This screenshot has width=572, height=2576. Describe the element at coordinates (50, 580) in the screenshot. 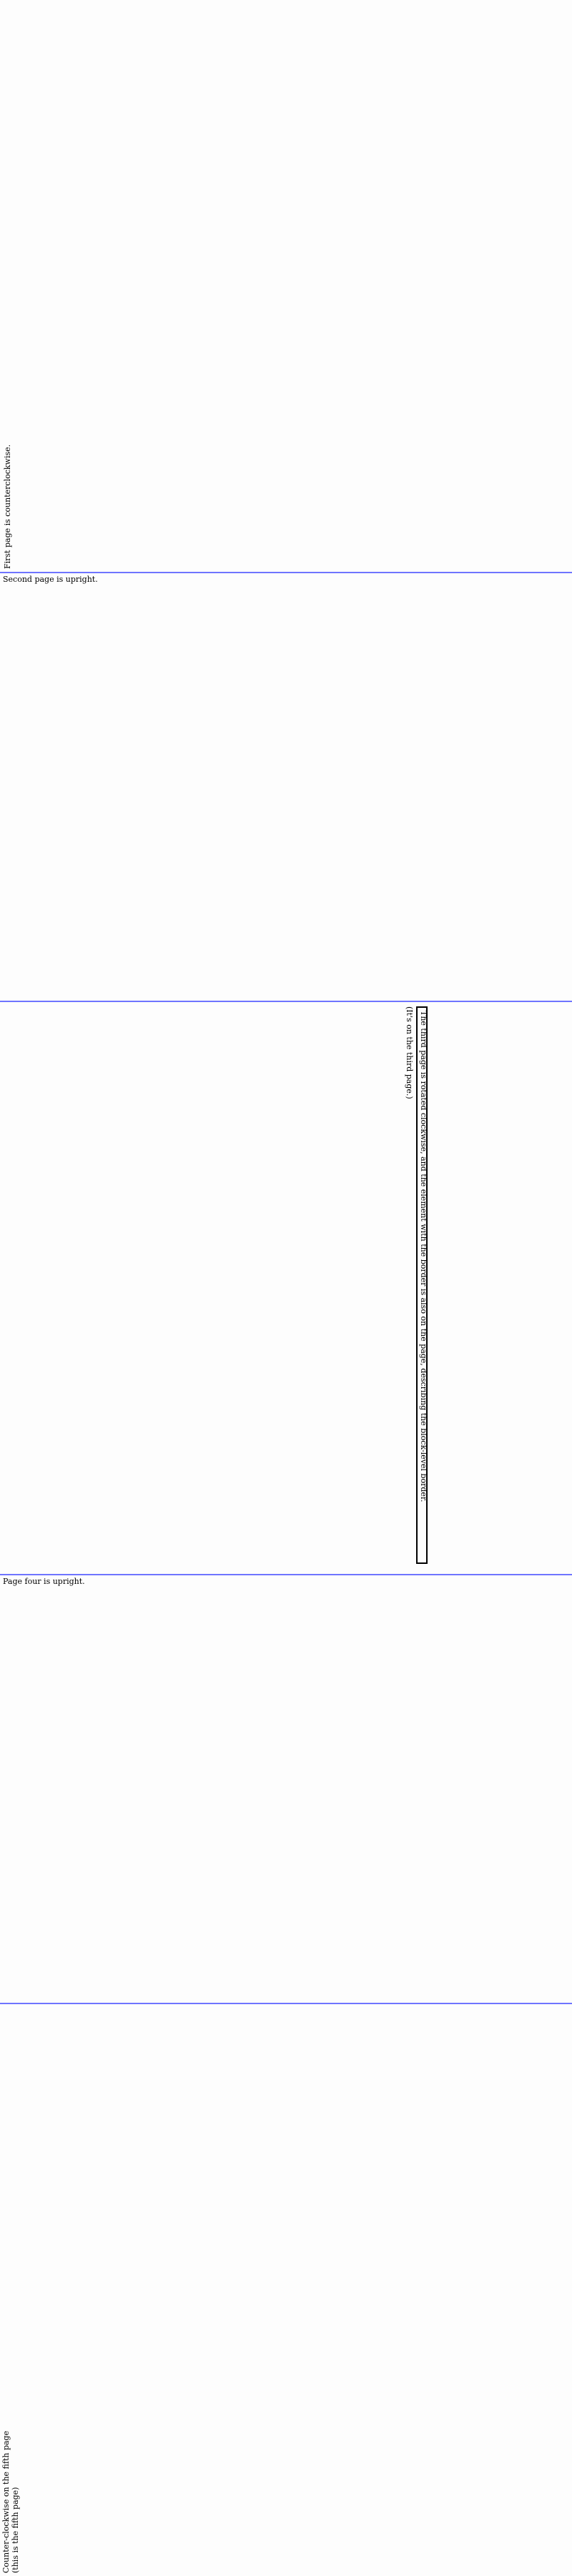

I see `page-2-text: Second page is upright.` at that location.